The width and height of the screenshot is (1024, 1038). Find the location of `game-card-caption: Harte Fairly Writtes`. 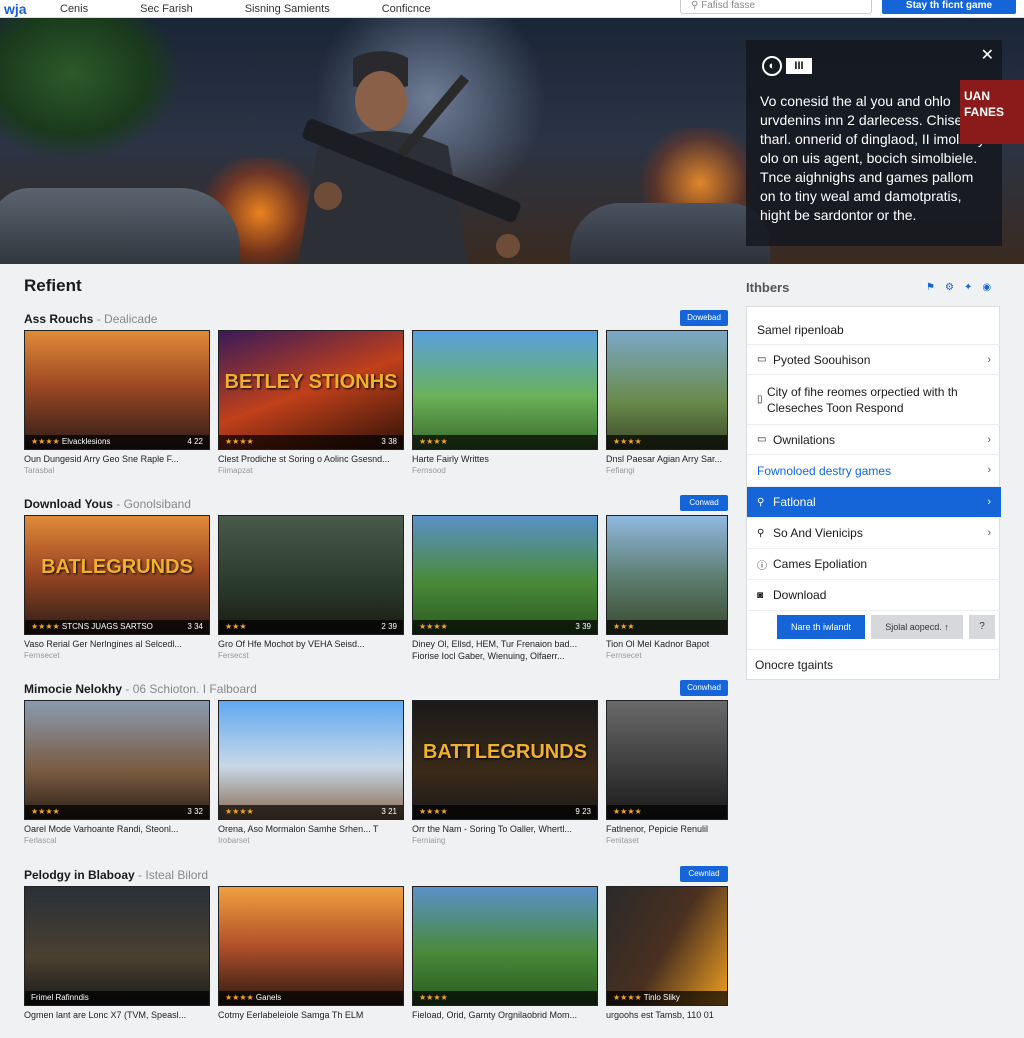

game-card-caption: Harte Fairly Writtes is located at coordinates (505, 459).